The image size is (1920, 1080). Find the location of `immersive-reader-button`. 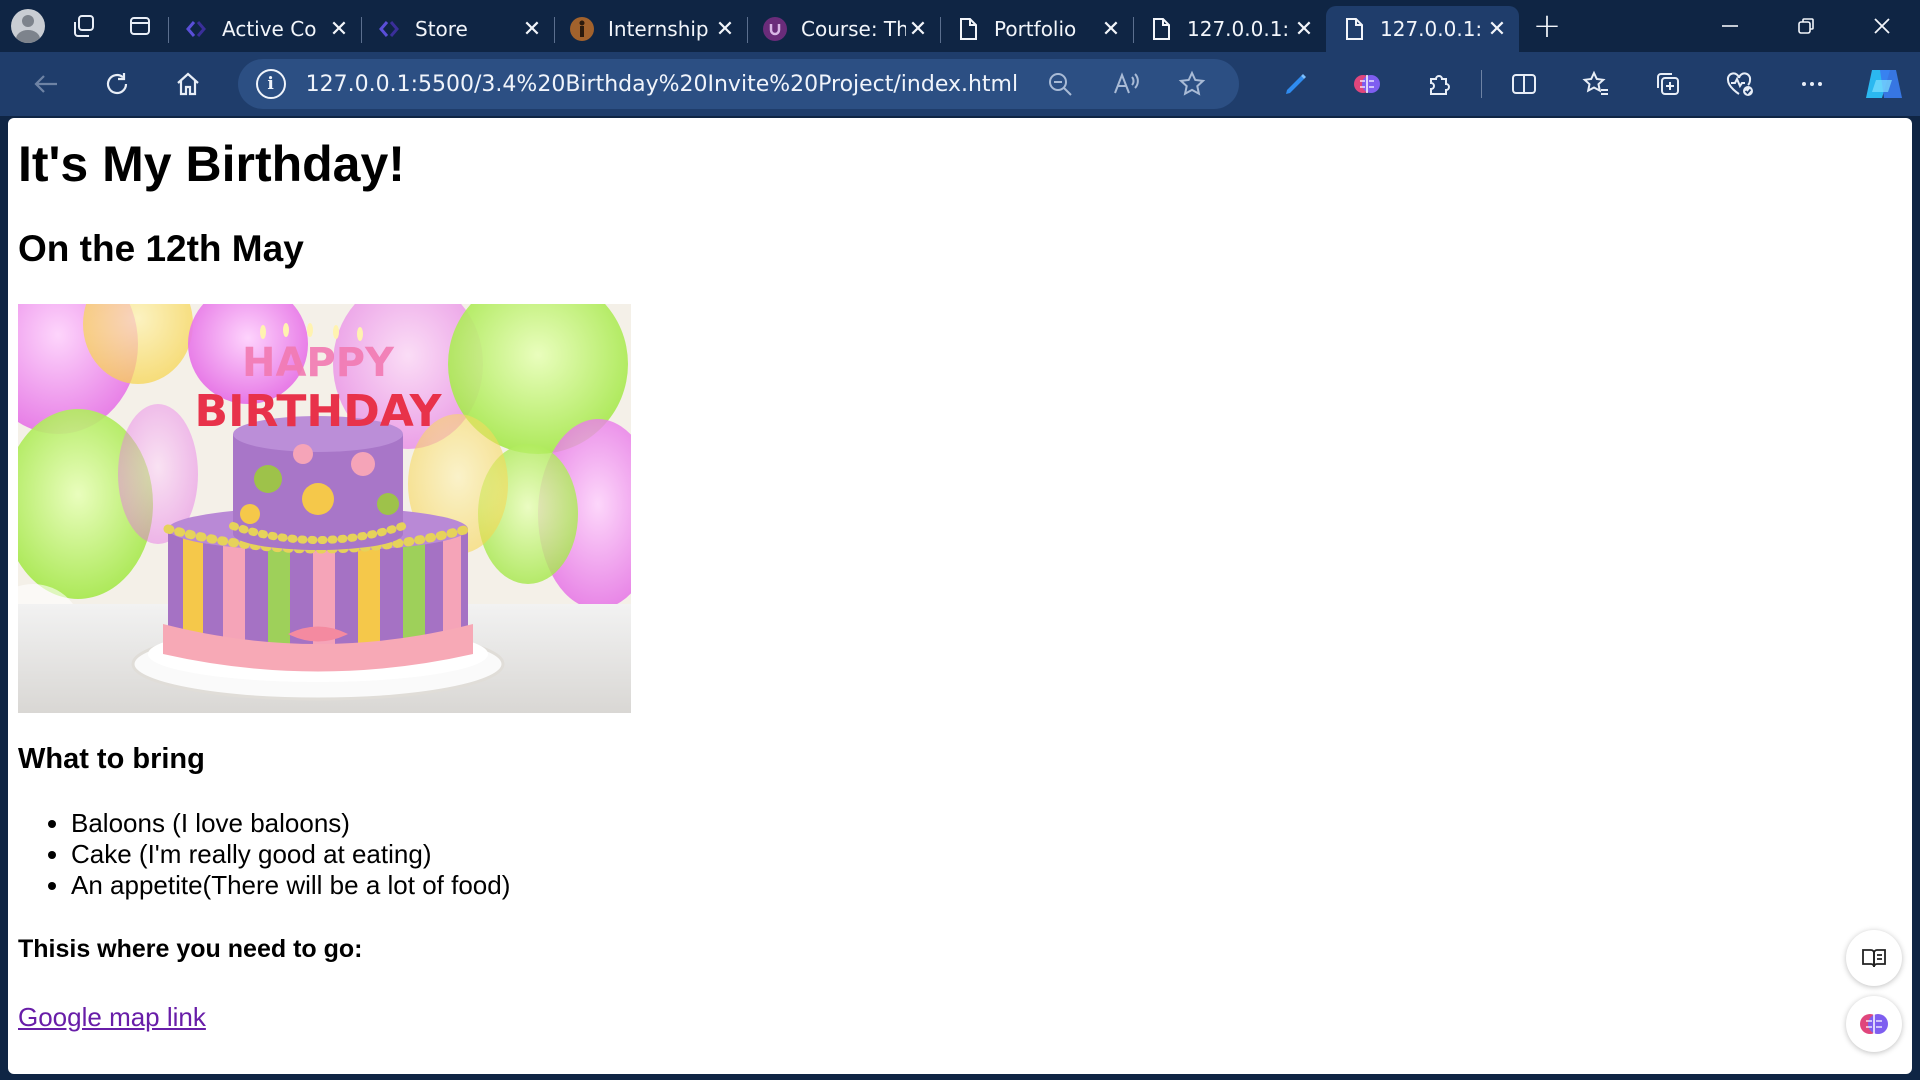

immersive-reader-button is located at coordinates (1874, 958).